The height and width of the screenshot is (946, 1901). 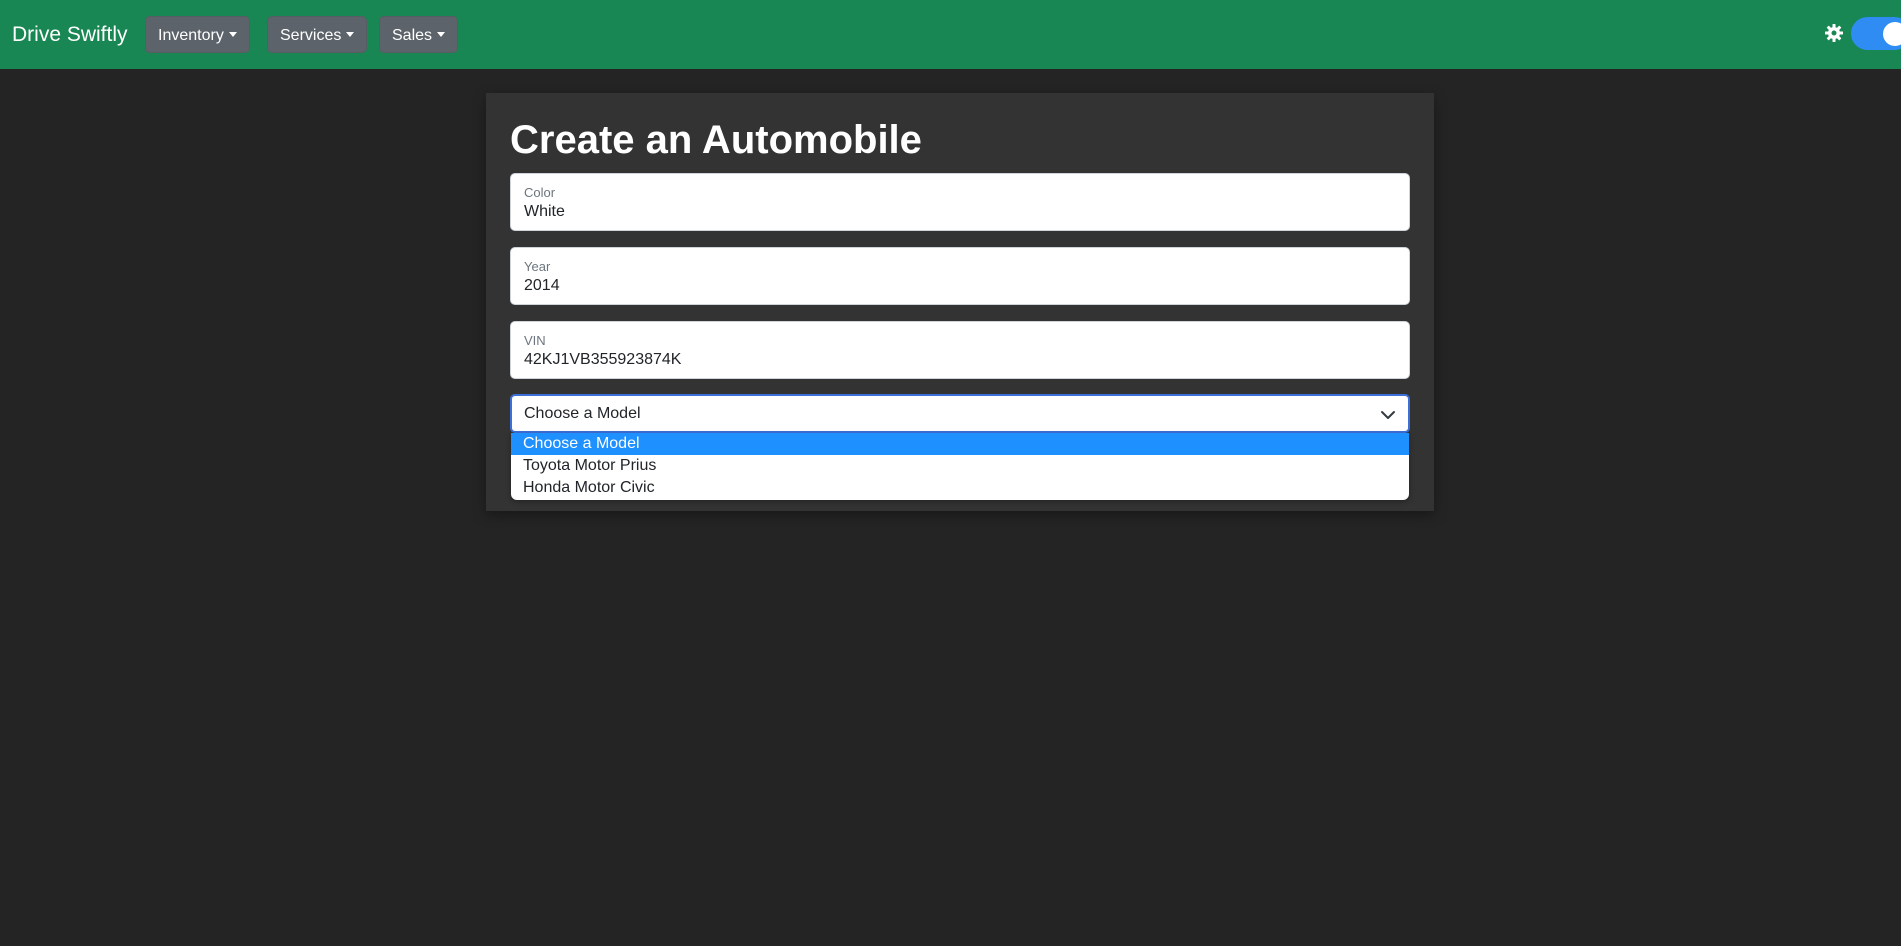 I want to click on services-menu-button: Services, so click(x=317, y=34).